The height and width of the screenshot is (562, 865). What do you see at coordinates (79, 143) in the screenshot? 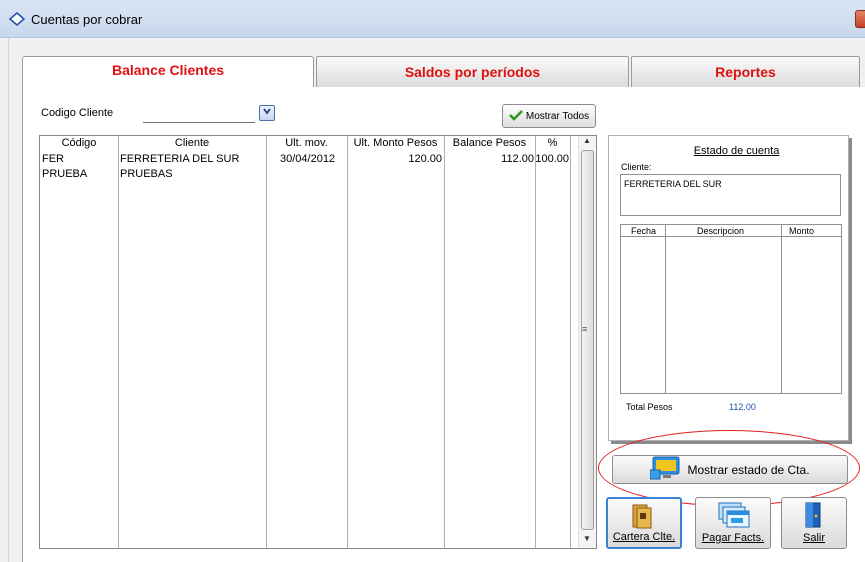
I see `col-header-codigo: Código` at bounding box center [79, 143].